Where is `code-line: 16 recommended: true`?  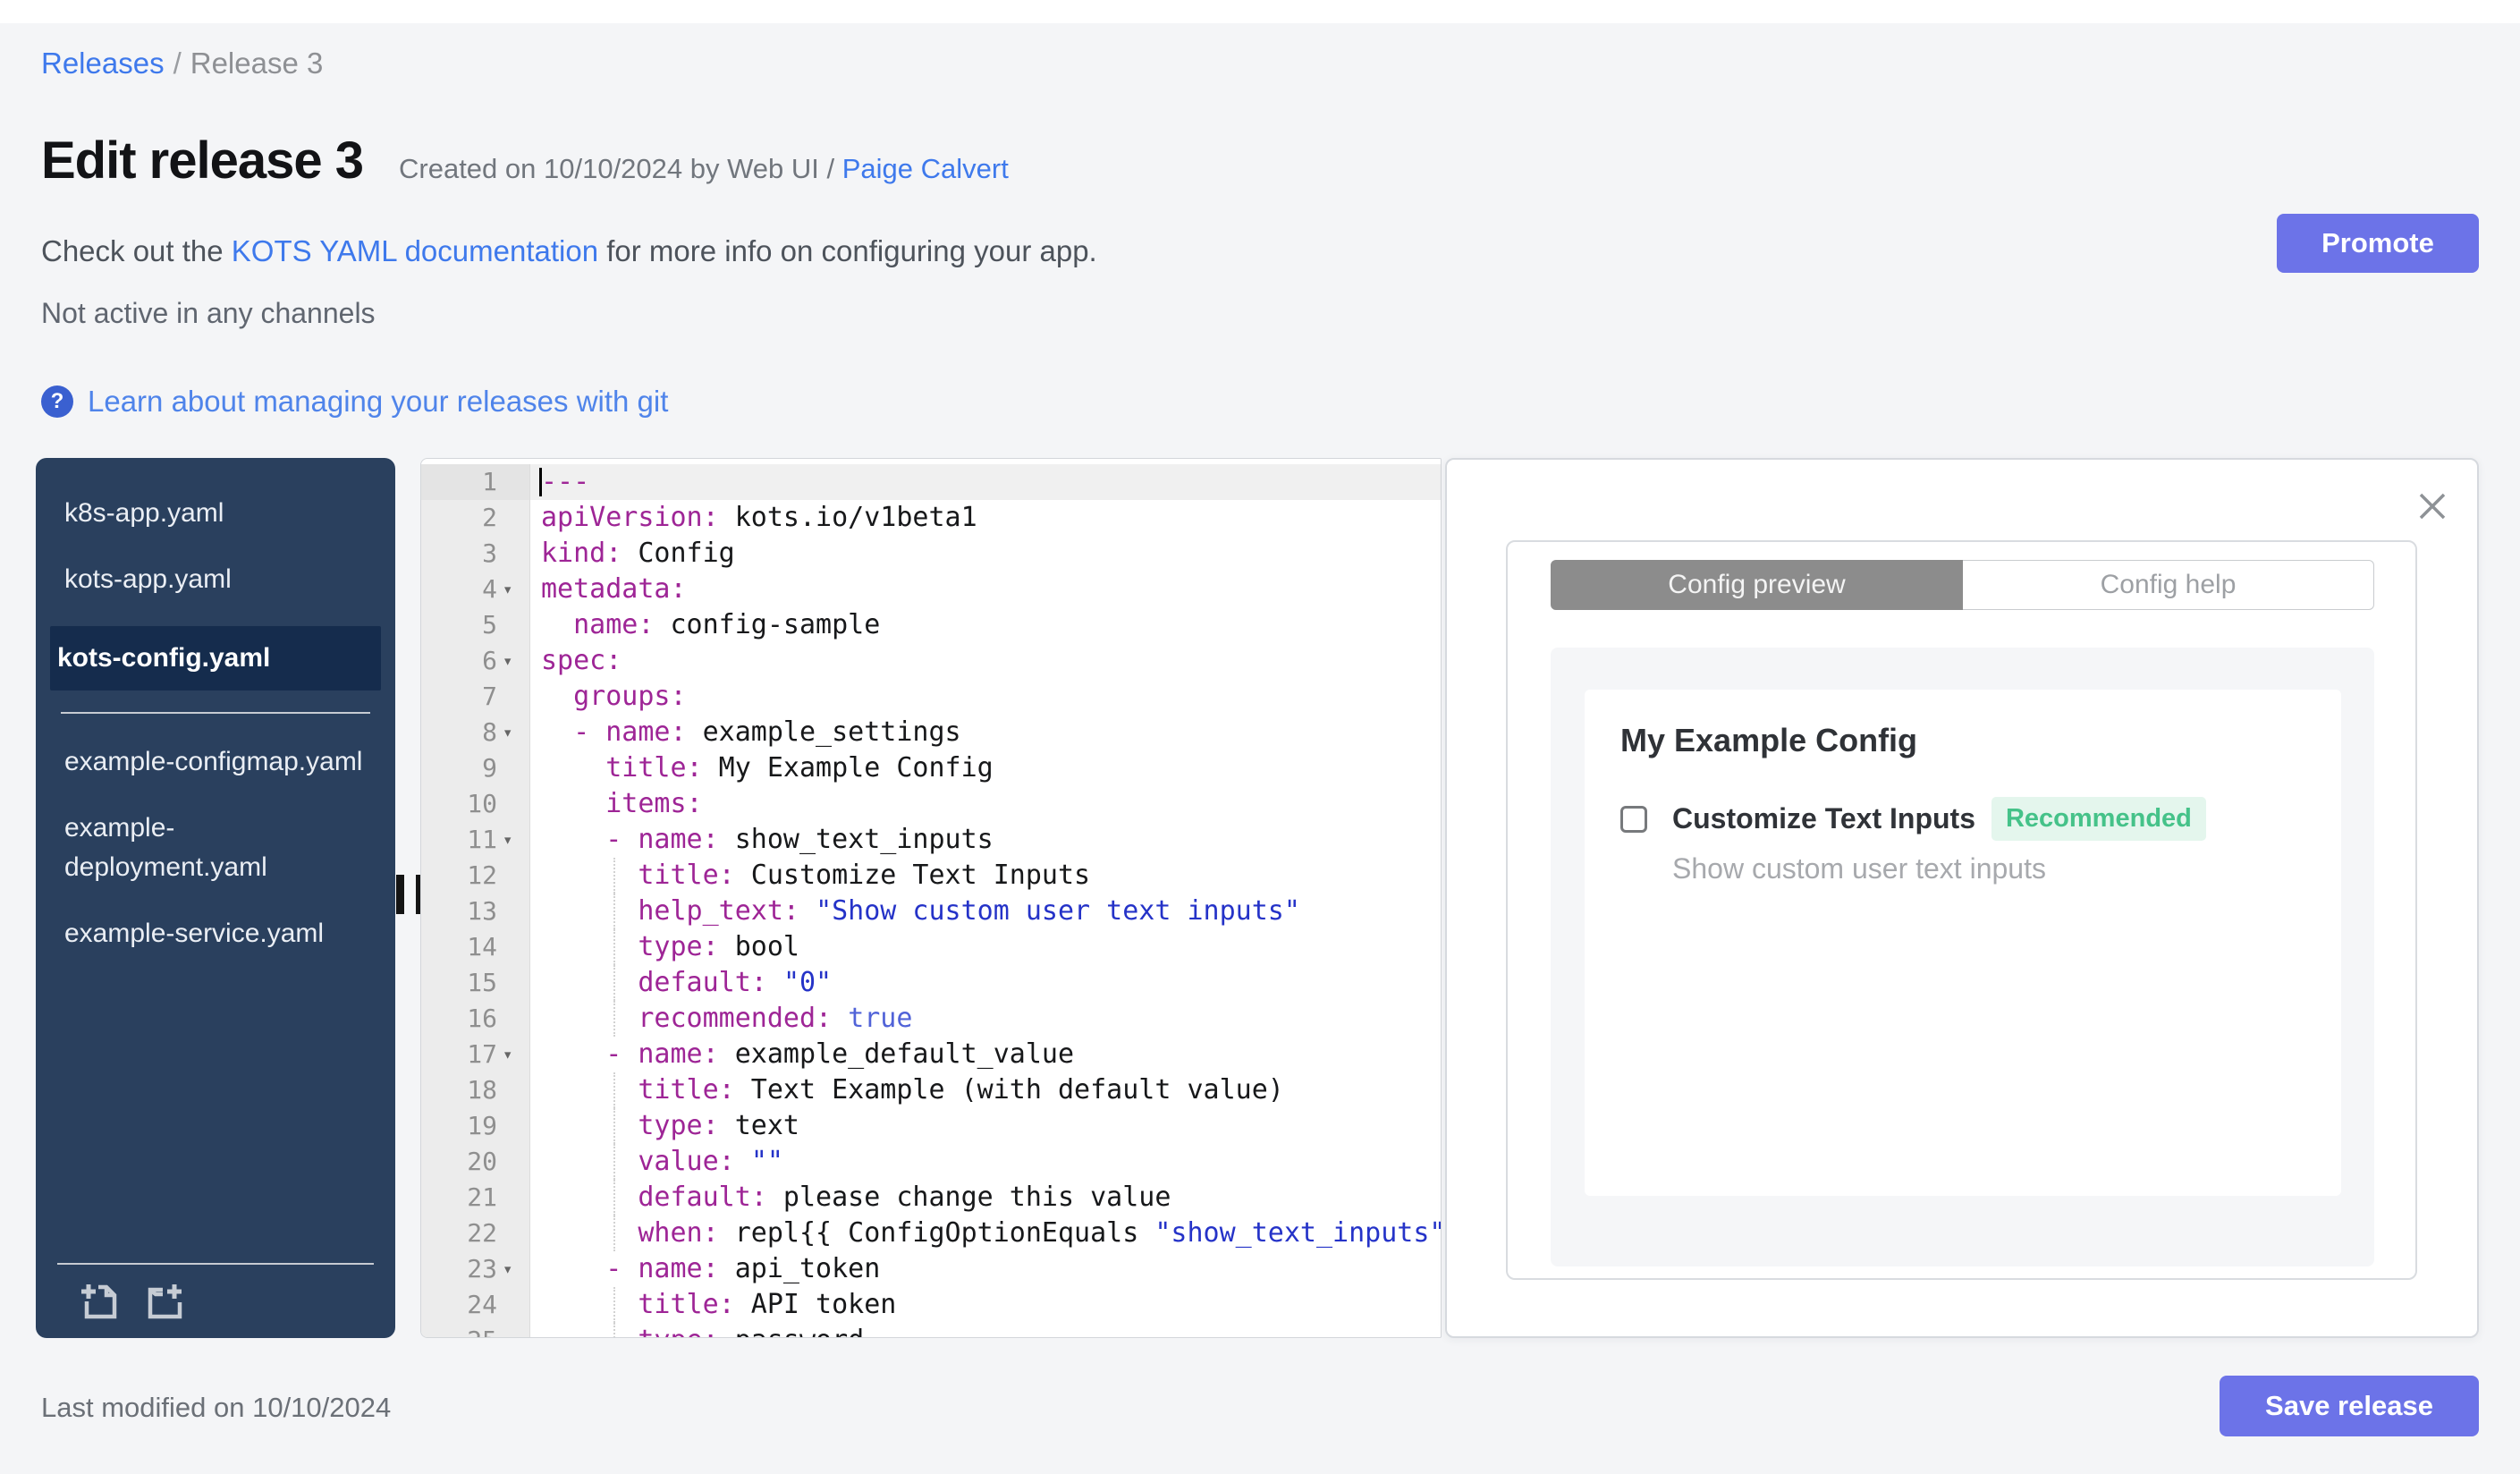 code-line: 16 recommended: true is located at coordinates (931, 1019).